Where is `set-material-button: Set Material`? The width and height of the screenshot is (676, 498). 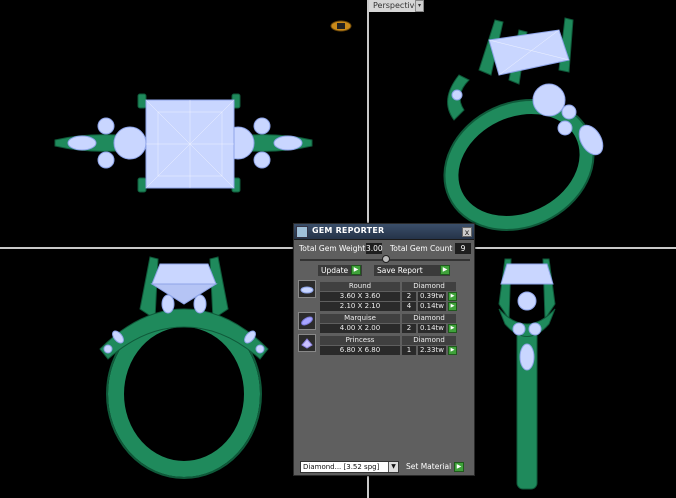
set-material-button: Set Material is located at coordinates (428, 466).